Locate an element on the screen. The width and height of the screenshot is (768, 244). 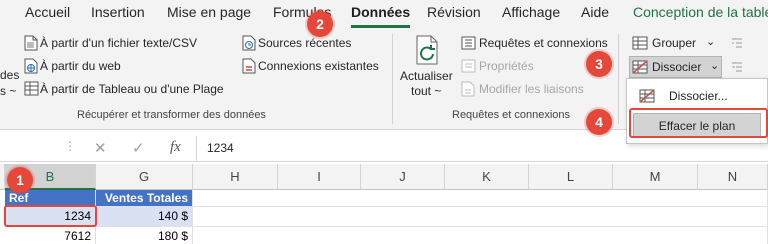
show-detail-icon is located at coordinates (737, 45).